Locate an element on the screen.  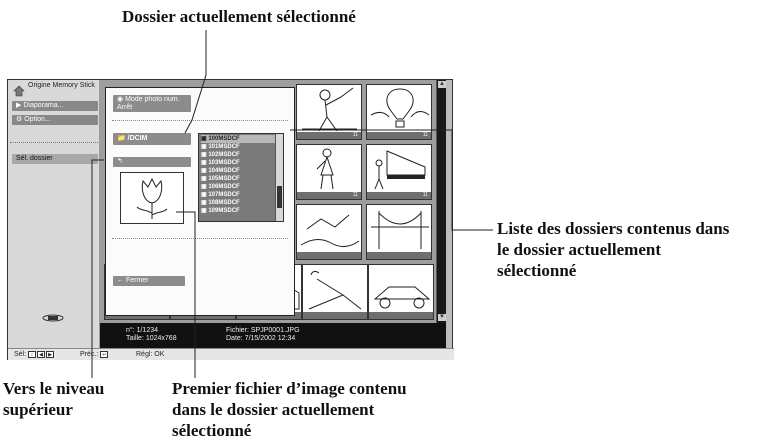
callout-current-folder: Dossier actuellement sélectionné is located at coordinates (239, 16).